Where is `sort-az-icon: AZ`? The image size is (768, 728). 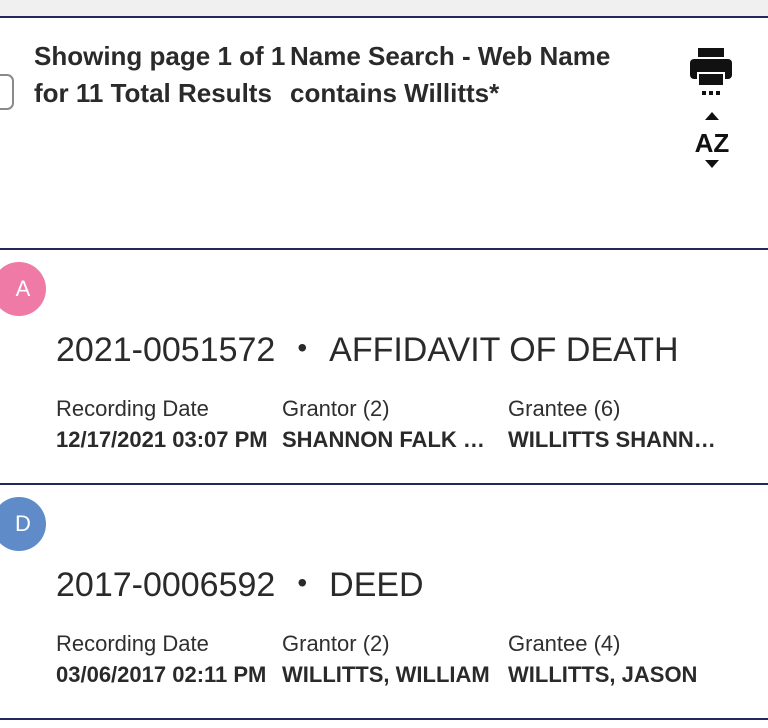 sort-az-icon: AZ is located at coordinates (712, 140).